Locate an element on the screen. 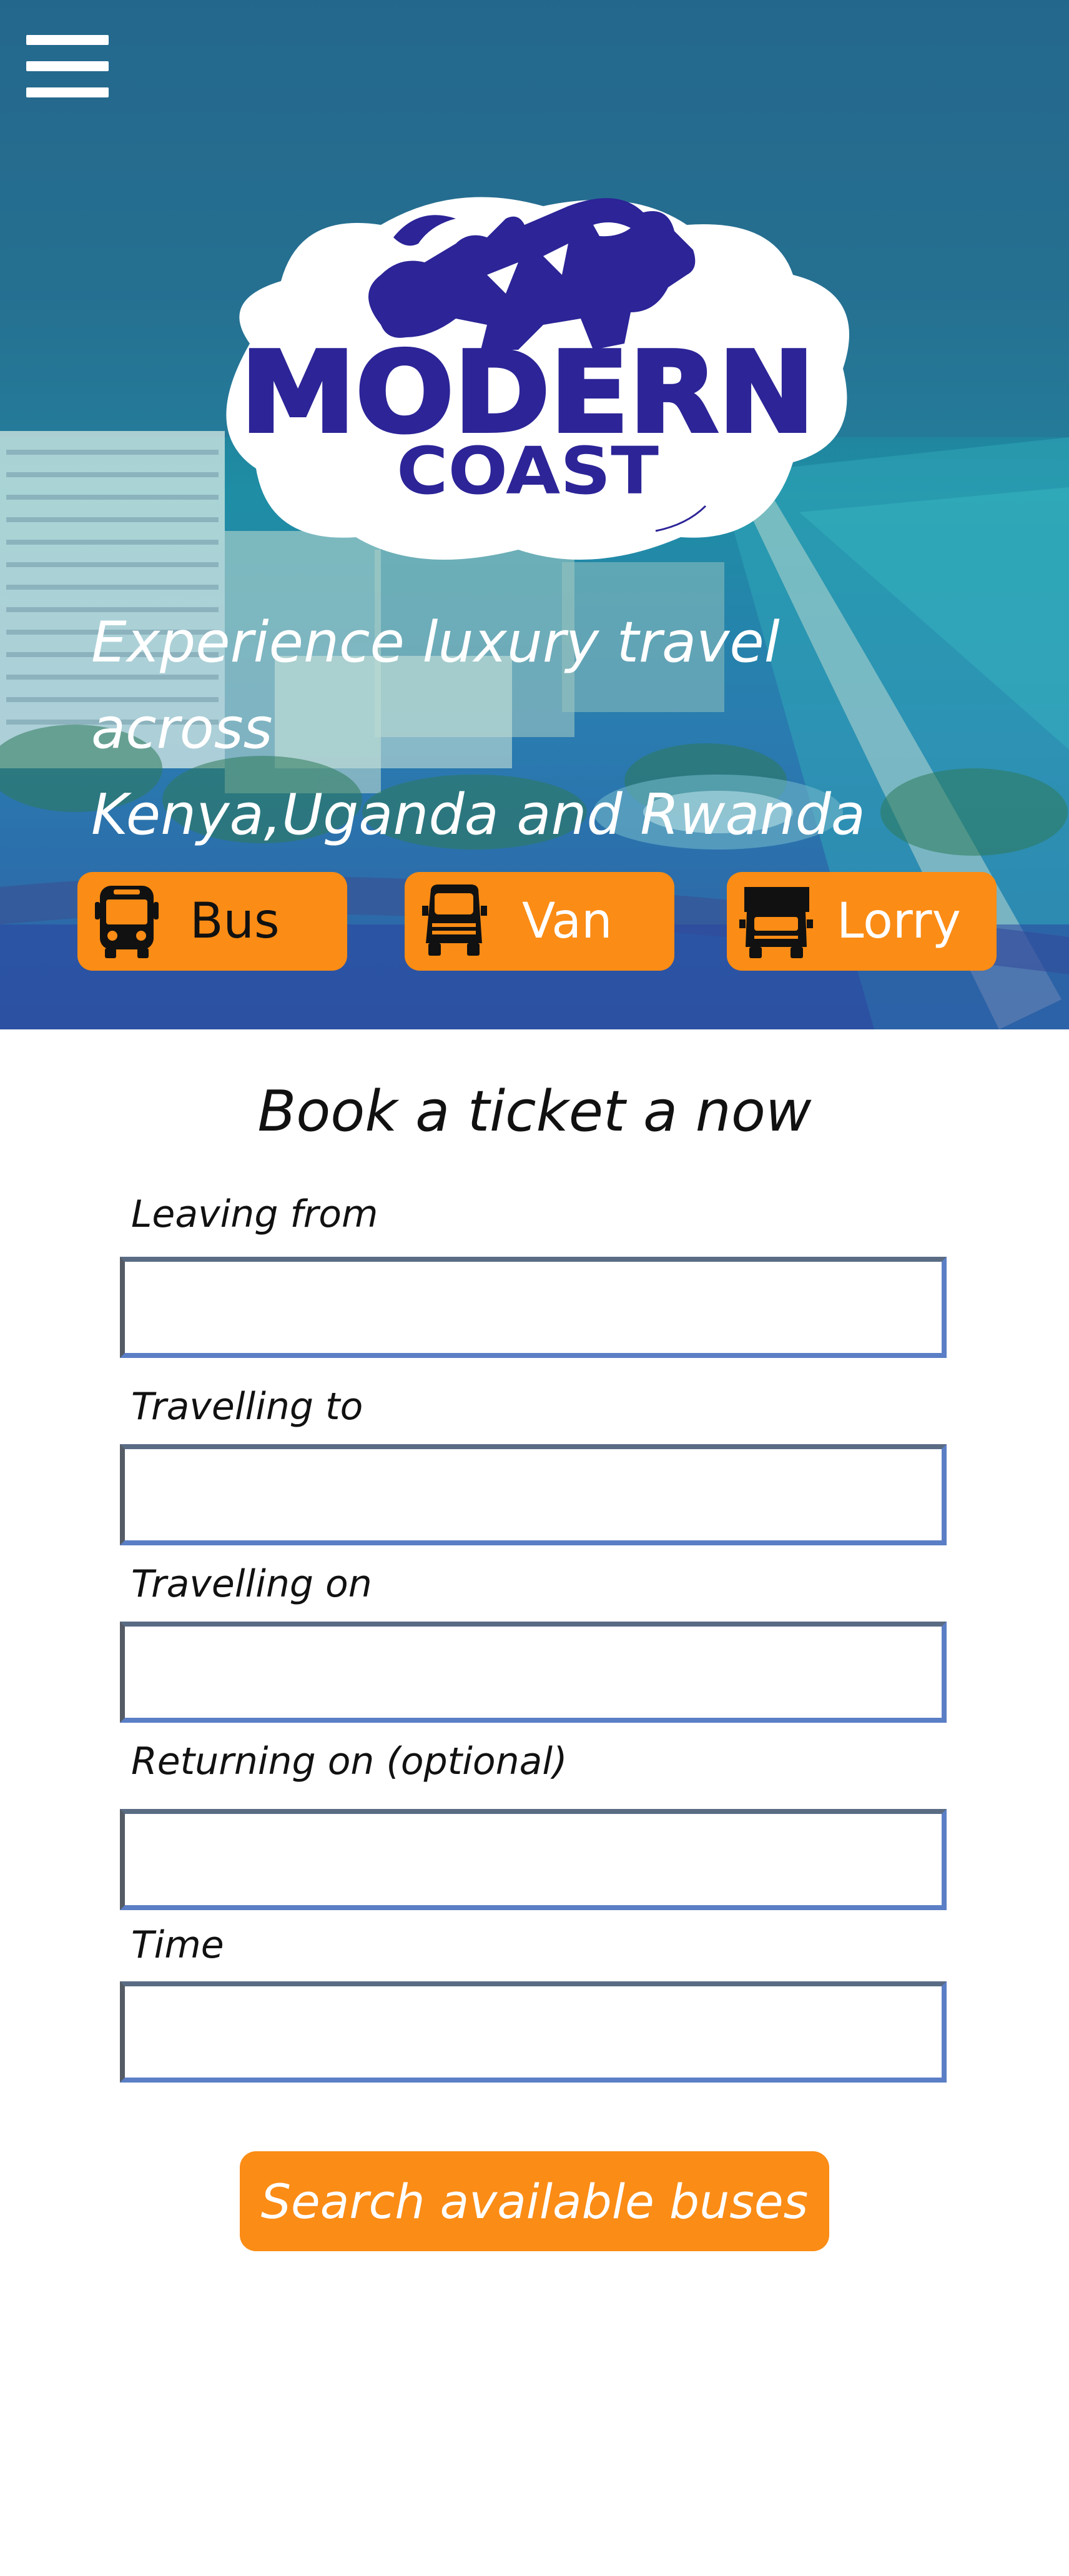 Image resolution: width=1069 pixels, height=2576 pixels. modern-coast-logo: MODERN MODERN COAST is located at coordinates (528, 375).